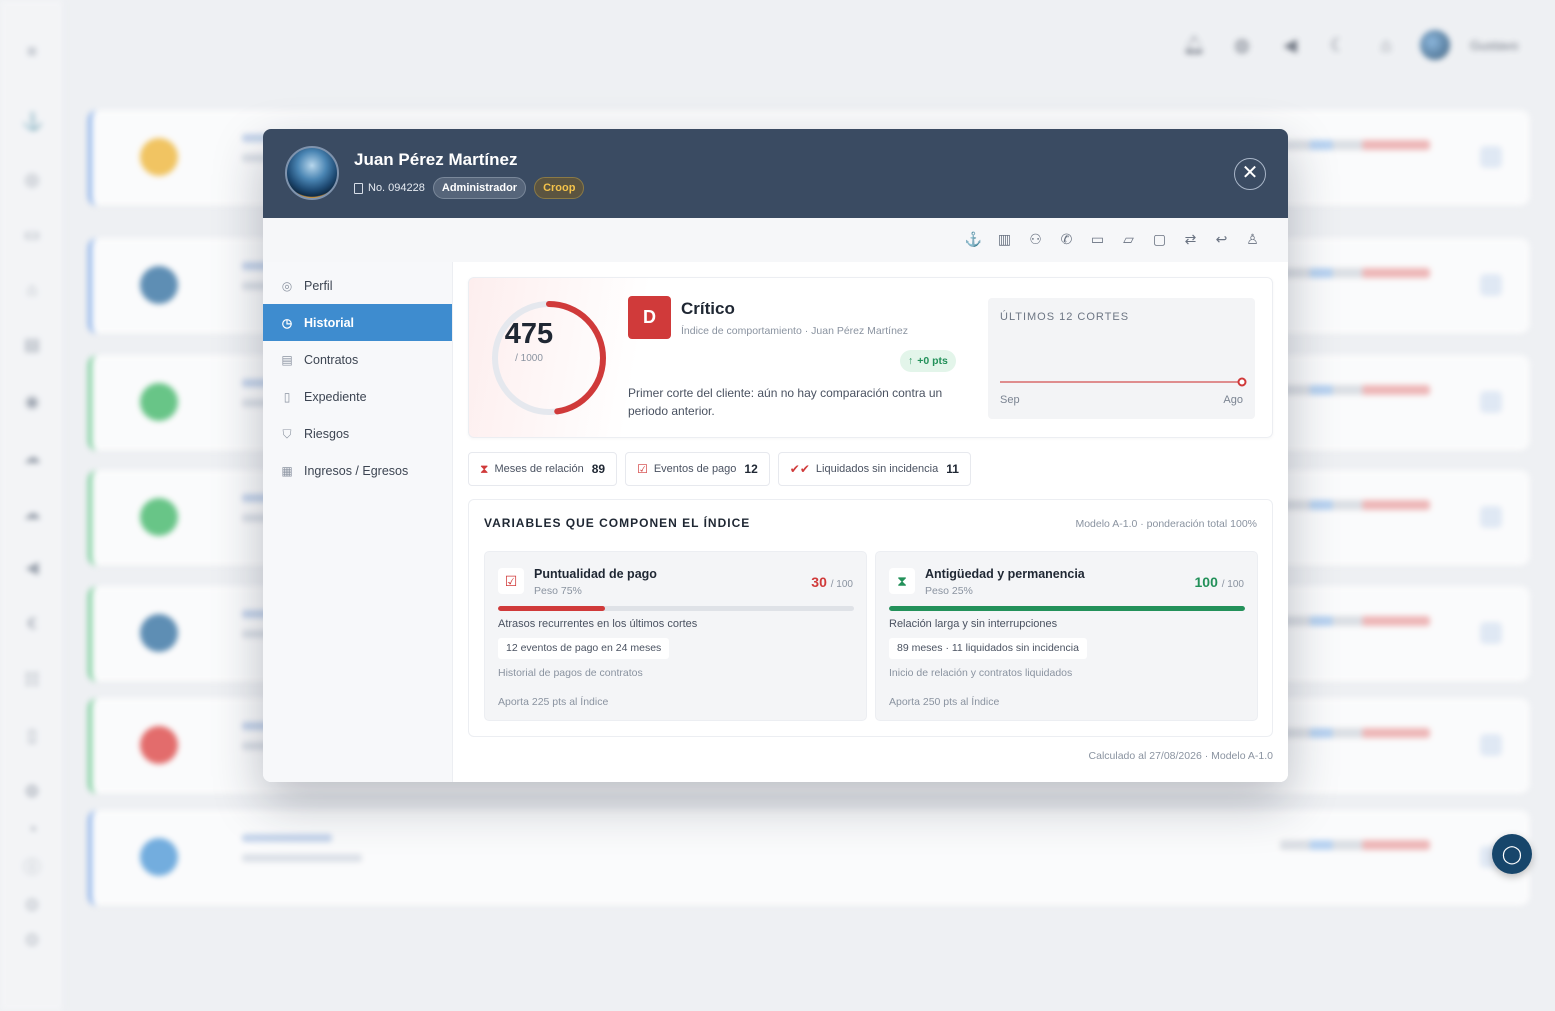  Describe the element at coordinates (32, 401) in the screenshot. I see `rail-icon: ◉` at that location.